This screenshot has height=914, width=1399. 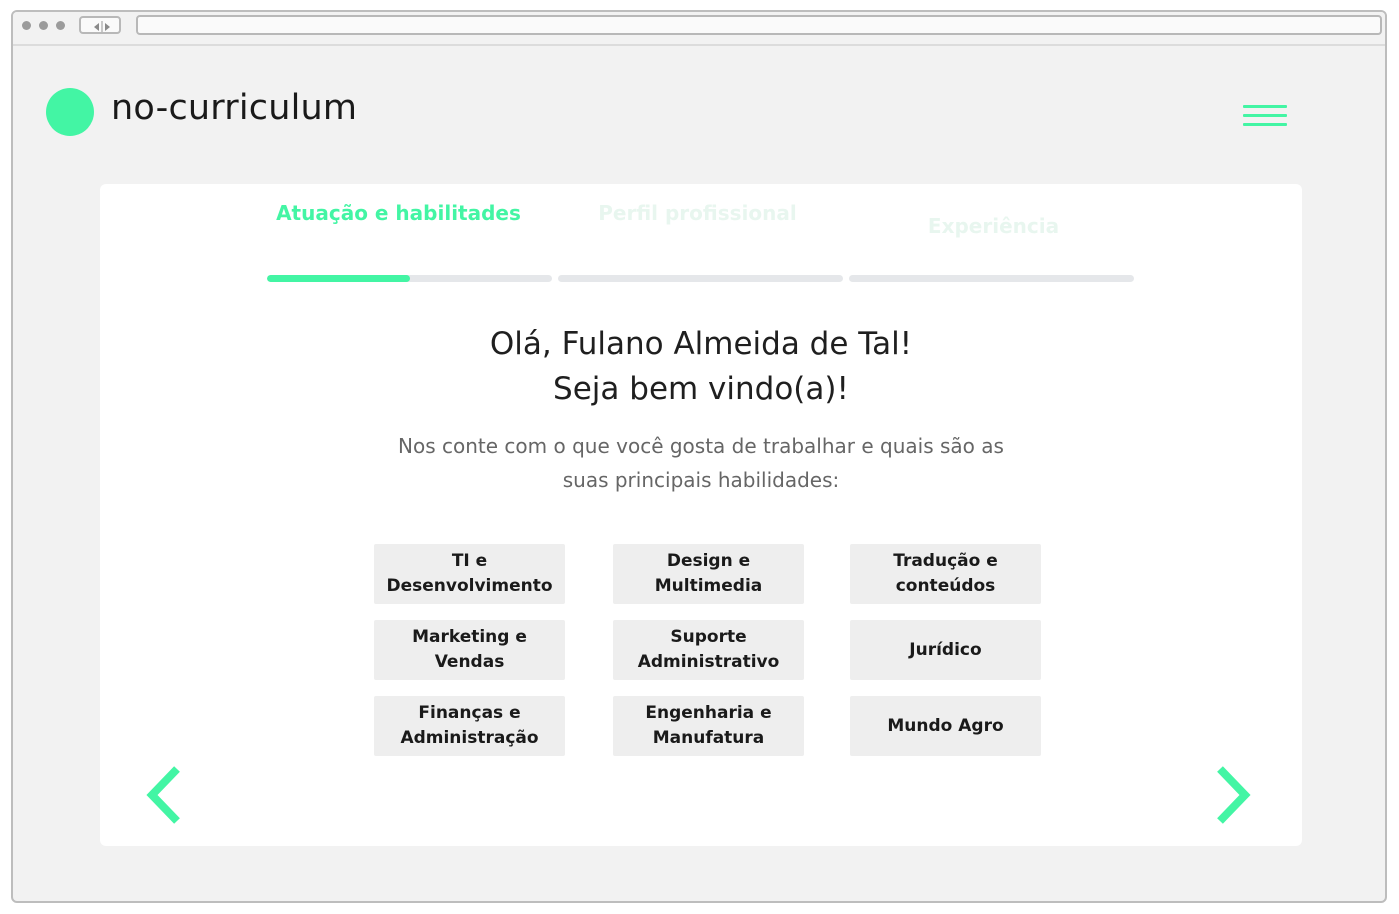 What do you see at coordinates (945, 726) in the screenshot?
I see `category-agro-button: Mundo Agro` at bounding box center [945, 726].